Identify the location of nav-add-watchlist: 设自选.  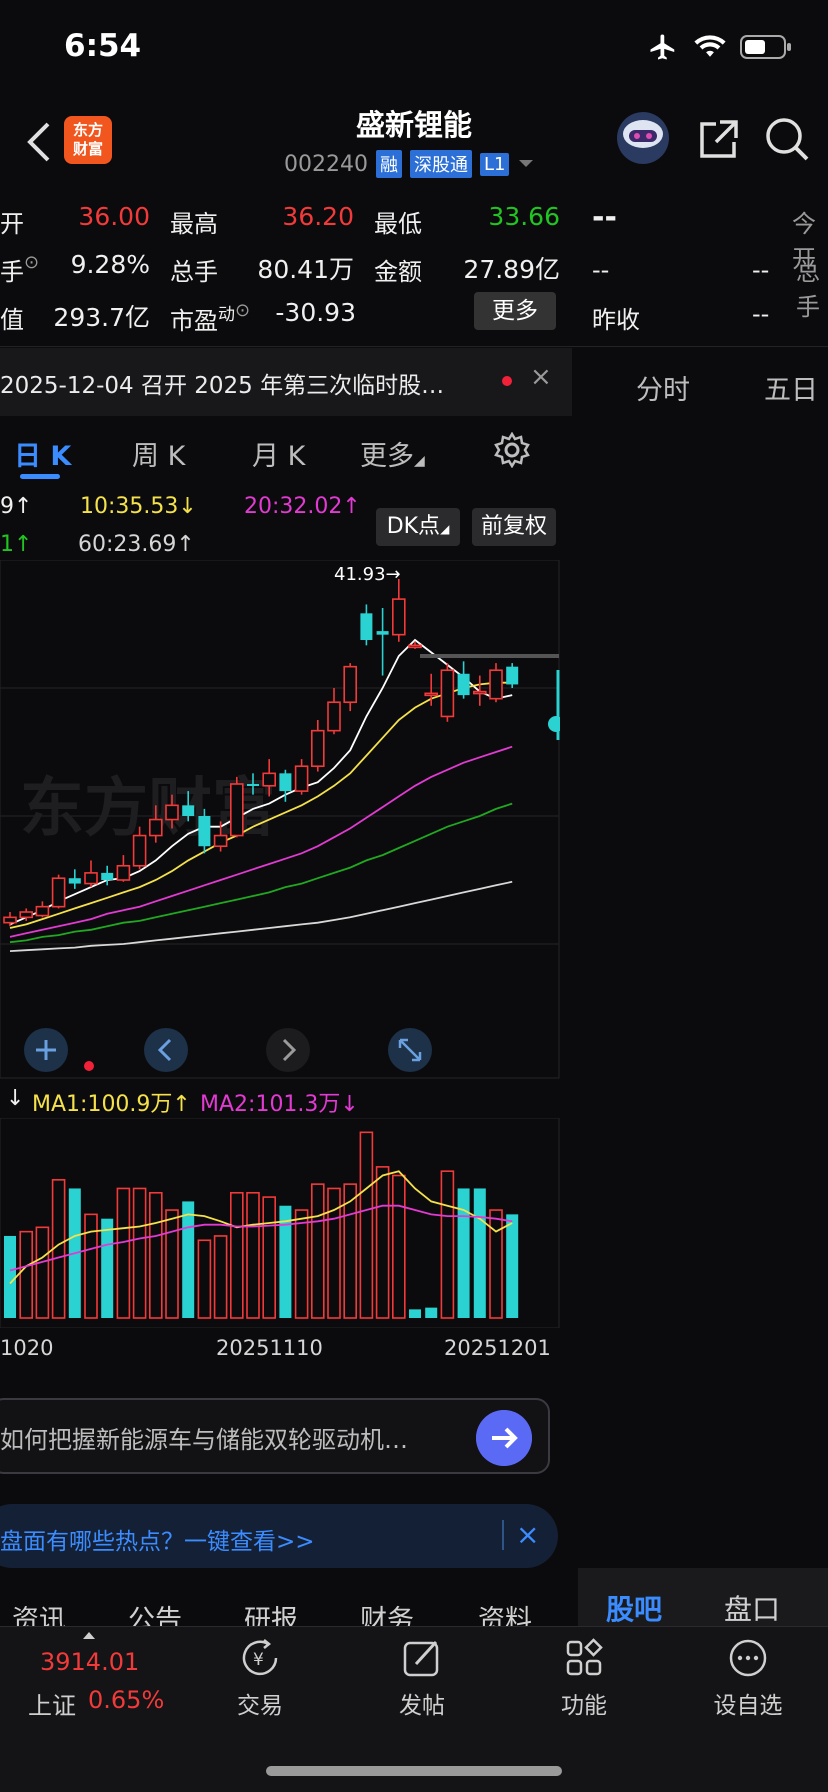
(748, 1703).